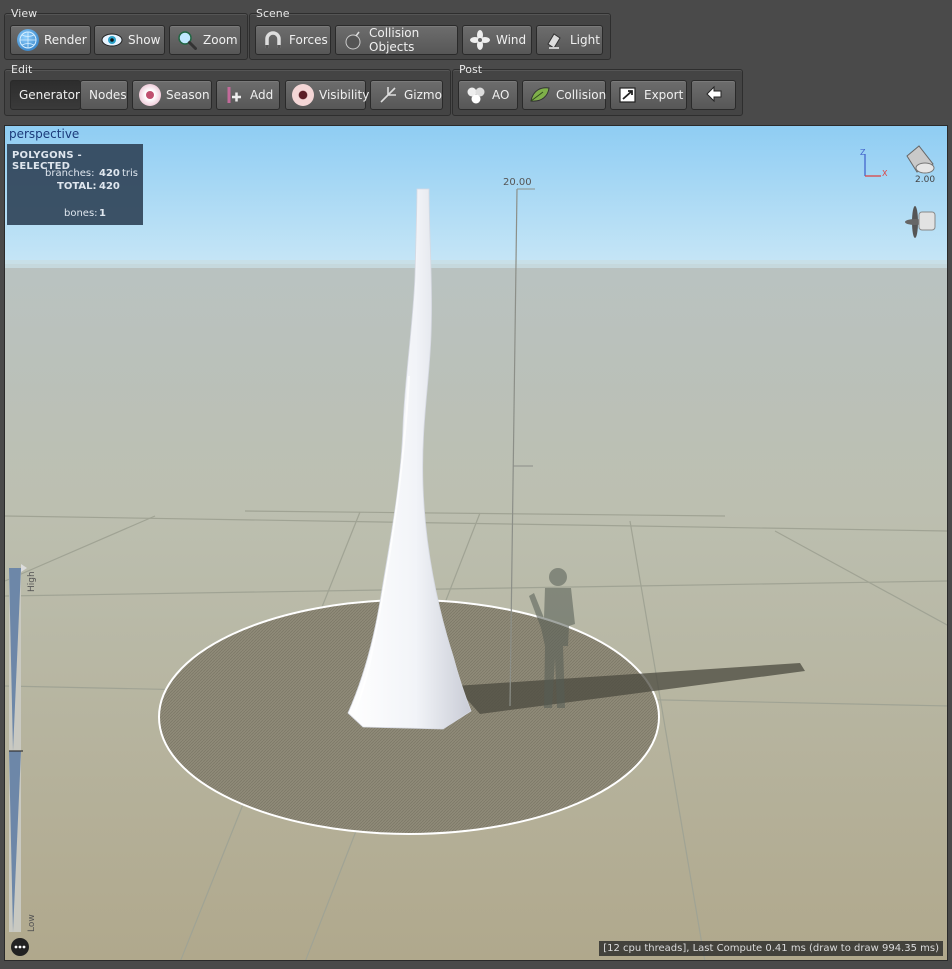  What do you see at coordinates (188, 95) in the screenshot?
I see `season-button-label: Season` at bounding box center [188, 95].